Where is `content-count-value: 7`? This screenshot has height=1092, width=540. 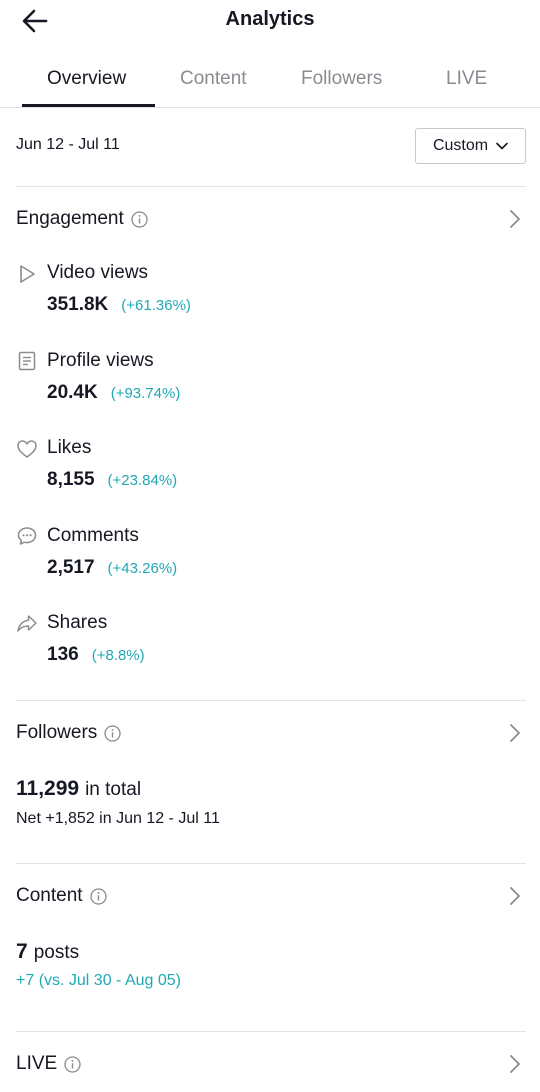
content-count-value: 7 is located at coordinates (22, 951).